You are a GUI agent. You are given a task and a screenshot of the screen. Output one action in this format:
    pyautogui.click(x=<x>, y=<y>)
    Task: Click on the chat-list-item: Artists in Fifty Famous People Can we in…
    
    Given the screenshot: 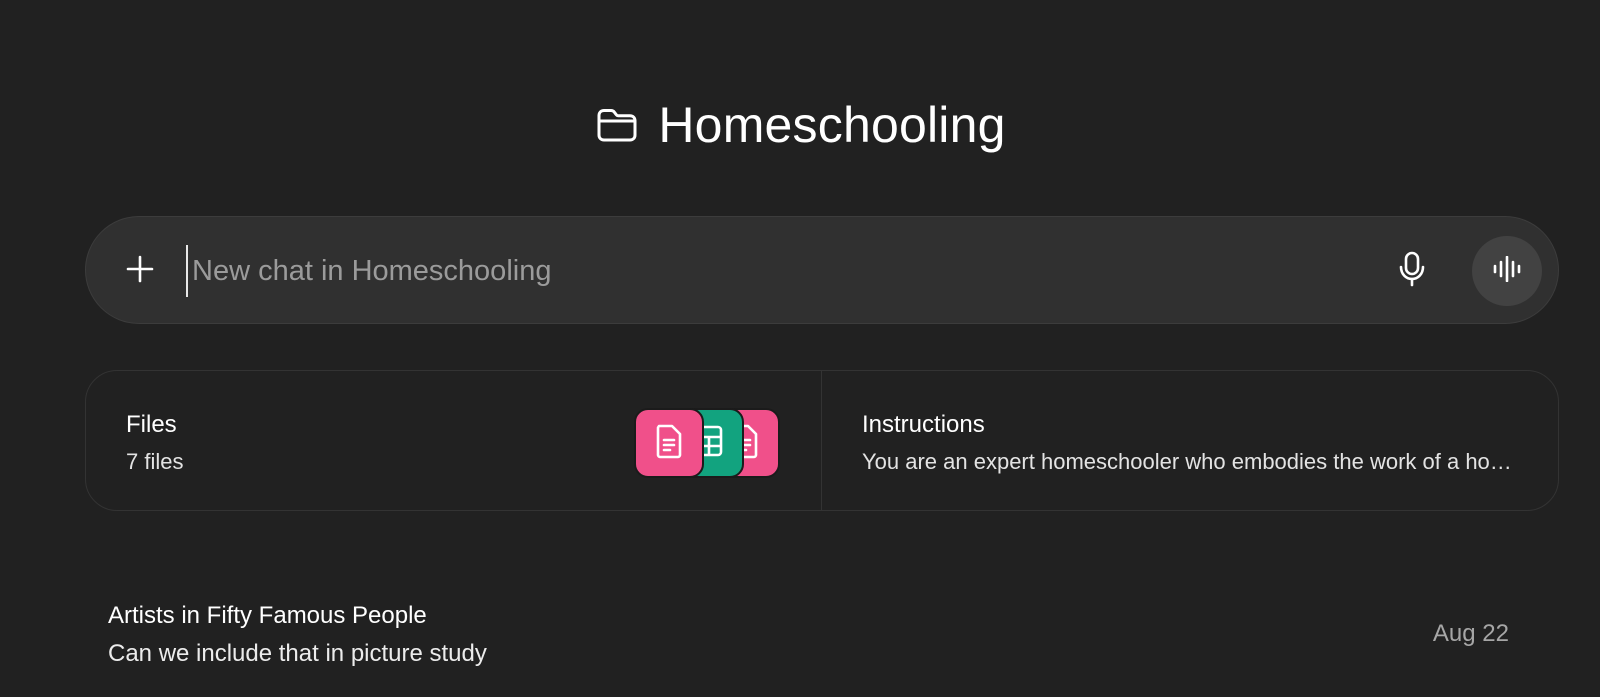 What is the action you would take?
    pyautogui.click(x=822, y=635)
    